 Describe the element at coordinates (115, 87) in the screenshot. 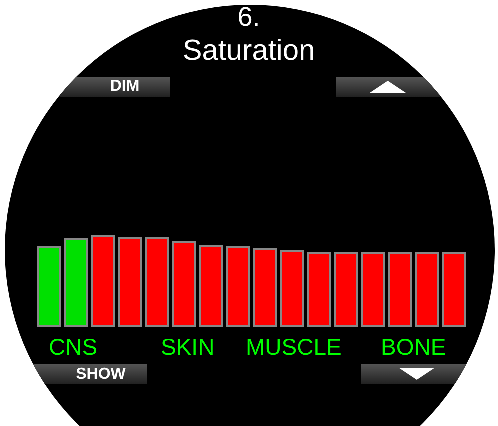

I see `dim-button: DIM` at that location.